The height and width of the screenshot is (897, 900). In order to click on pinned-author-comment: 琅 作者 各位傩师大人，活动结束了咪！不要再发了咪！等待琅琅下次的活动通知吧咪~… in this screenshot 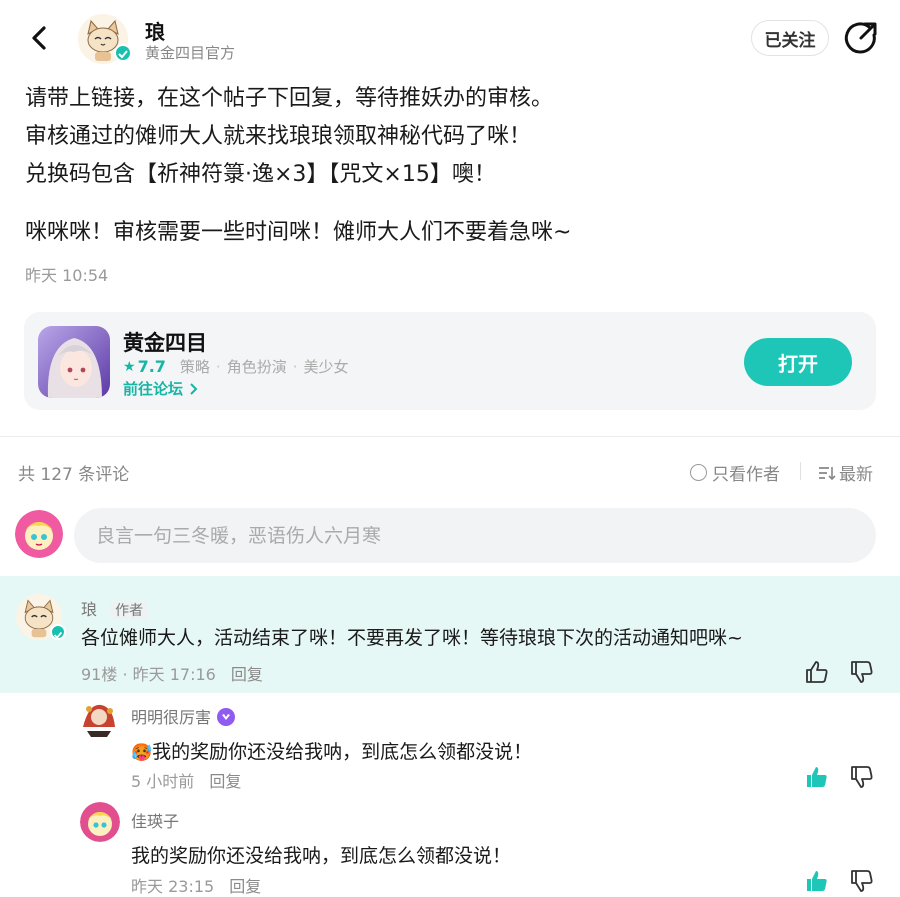, I will do `click(450, 634)`.